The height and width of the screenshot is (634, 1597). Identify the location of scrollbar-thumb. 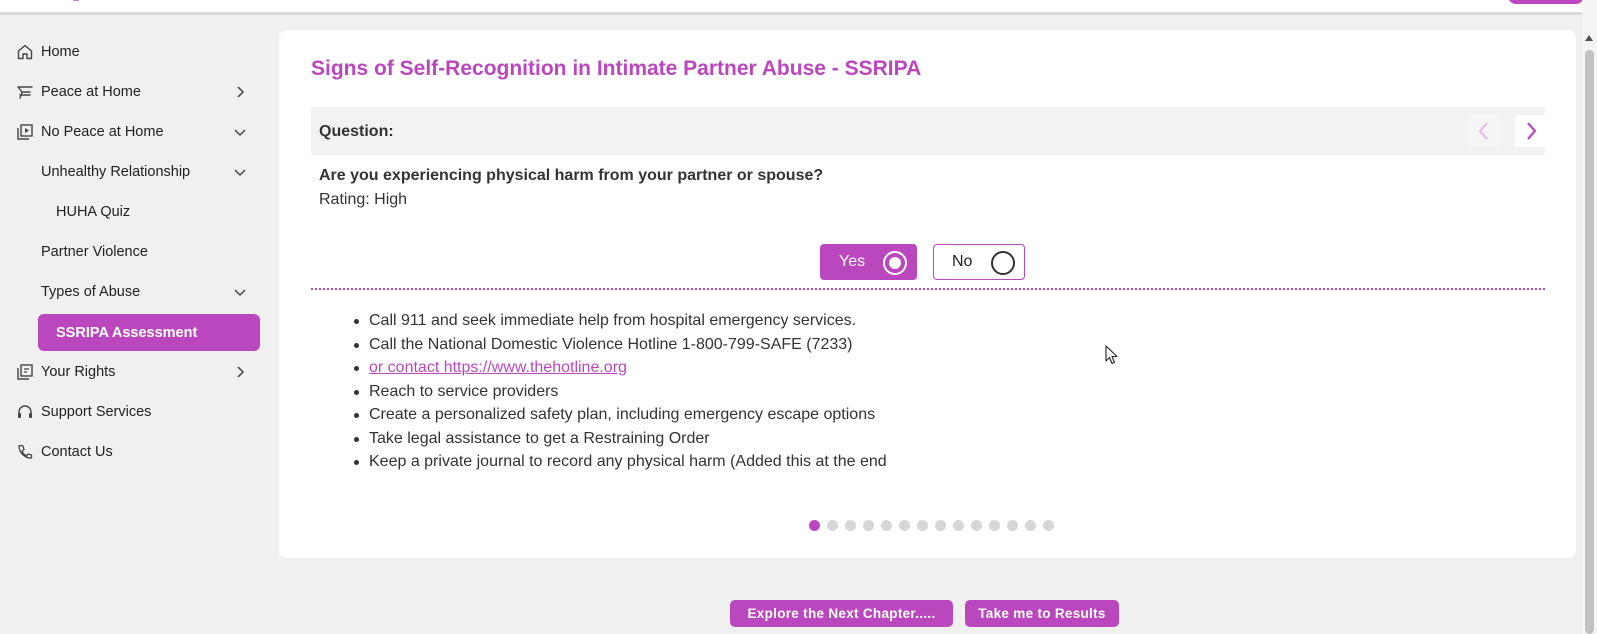
(1589, 342).